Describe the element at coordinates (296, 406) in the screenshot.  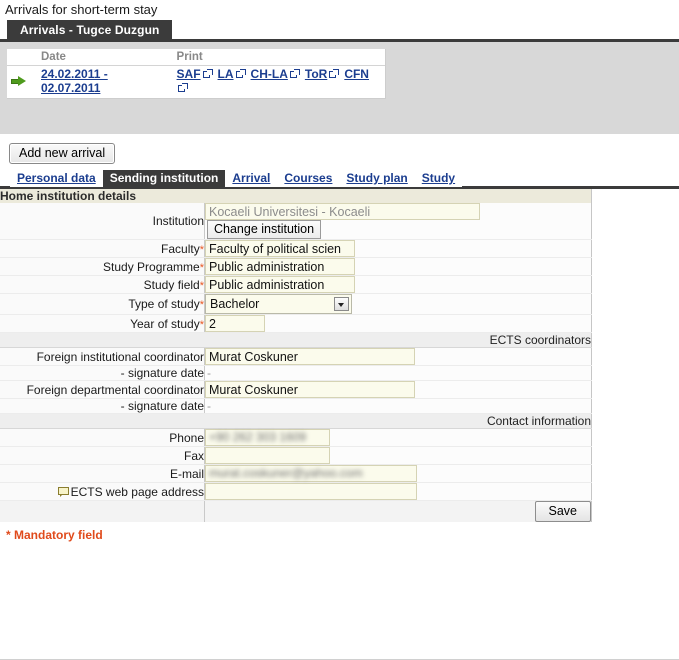
I see `field-row-departmental-signature-date: - signature date -` at that location.